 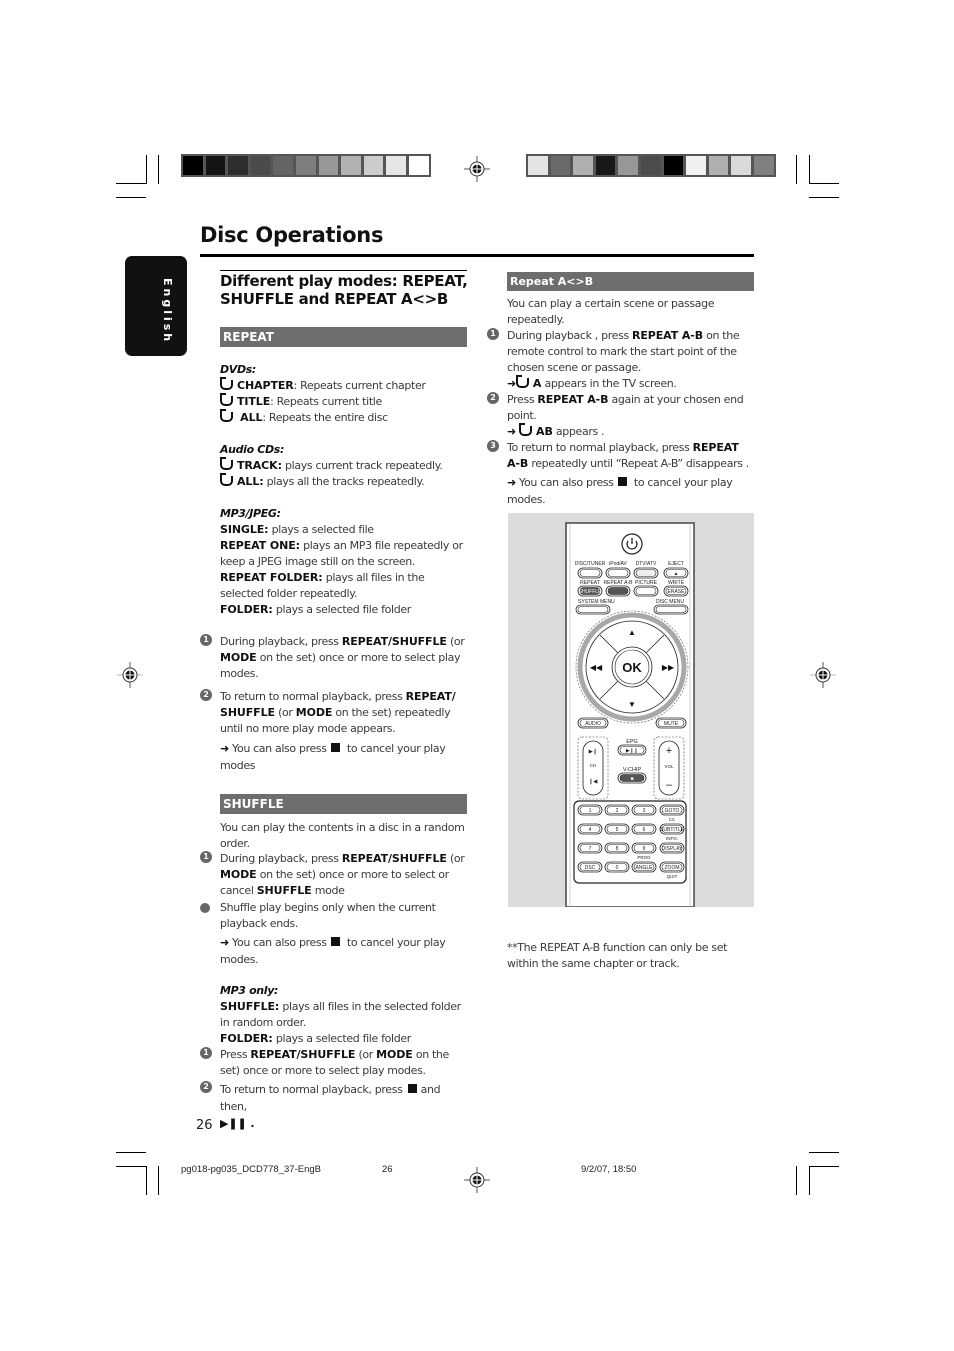 I want to click on remote-key-9: 9, so click(x=644, y=848).